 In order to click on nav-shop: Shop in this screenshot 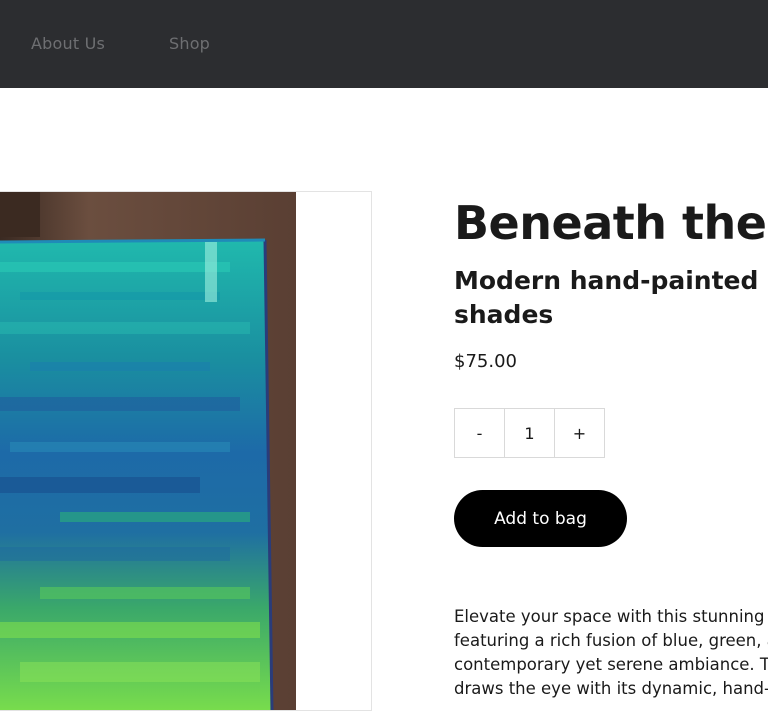, I will do `click(189, 44)`.